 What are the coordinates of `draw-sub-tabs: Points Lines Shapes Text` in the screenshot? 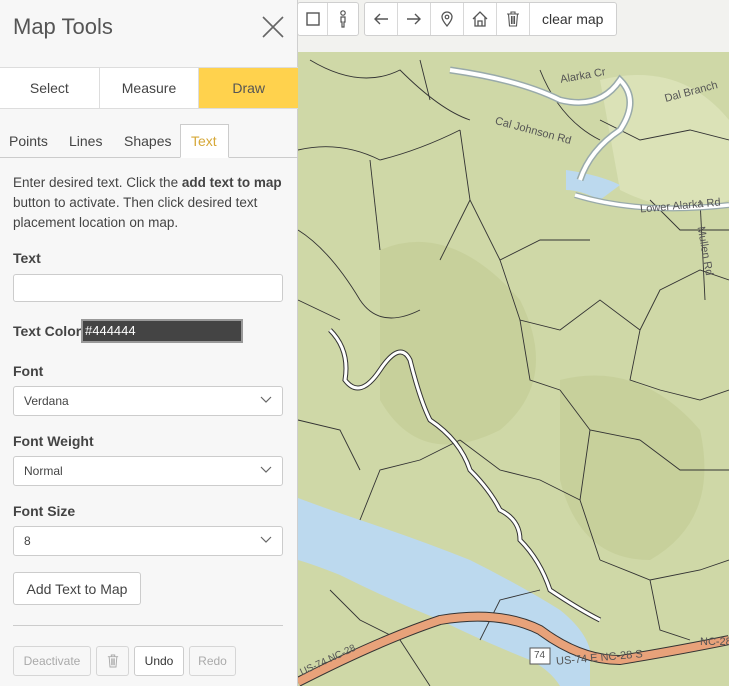 It's located at (149, 141).